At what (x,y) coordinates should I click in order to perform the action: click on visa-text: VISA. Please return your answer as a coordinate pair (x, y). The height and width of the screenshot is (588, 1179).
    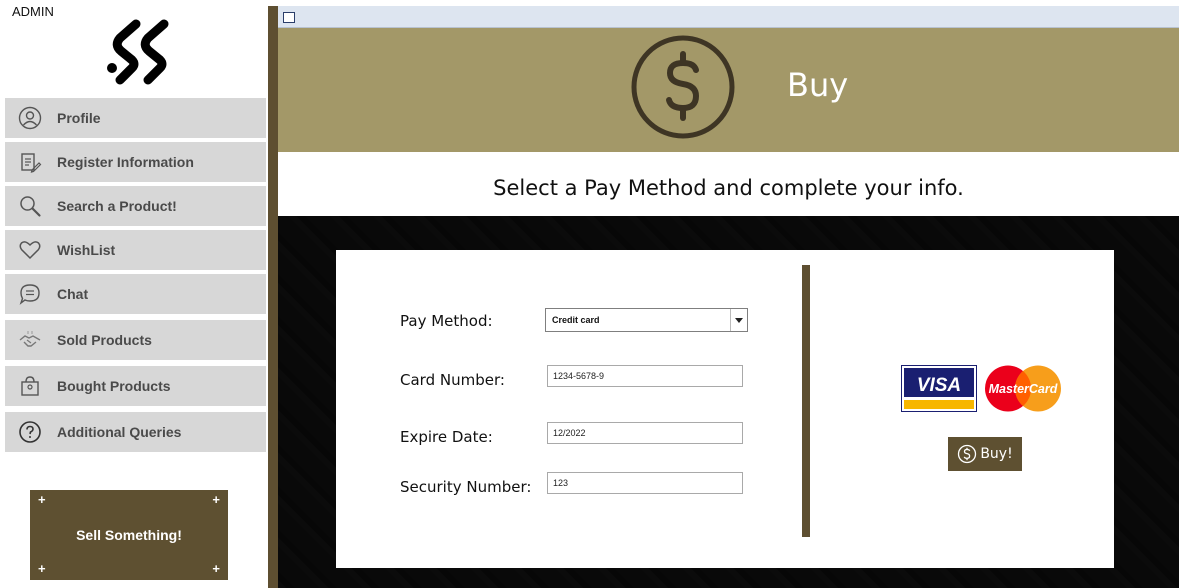
    Looking at the image, I should click on (939, 385).